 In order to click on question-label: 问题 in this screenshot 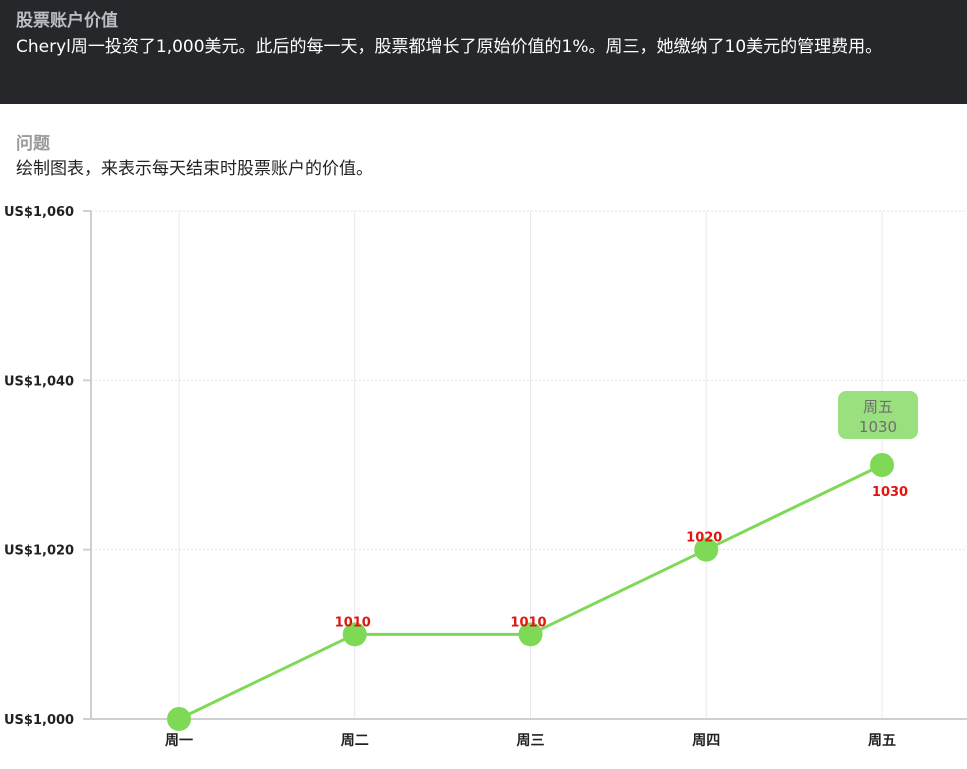, I will do `click(33, 144)`.